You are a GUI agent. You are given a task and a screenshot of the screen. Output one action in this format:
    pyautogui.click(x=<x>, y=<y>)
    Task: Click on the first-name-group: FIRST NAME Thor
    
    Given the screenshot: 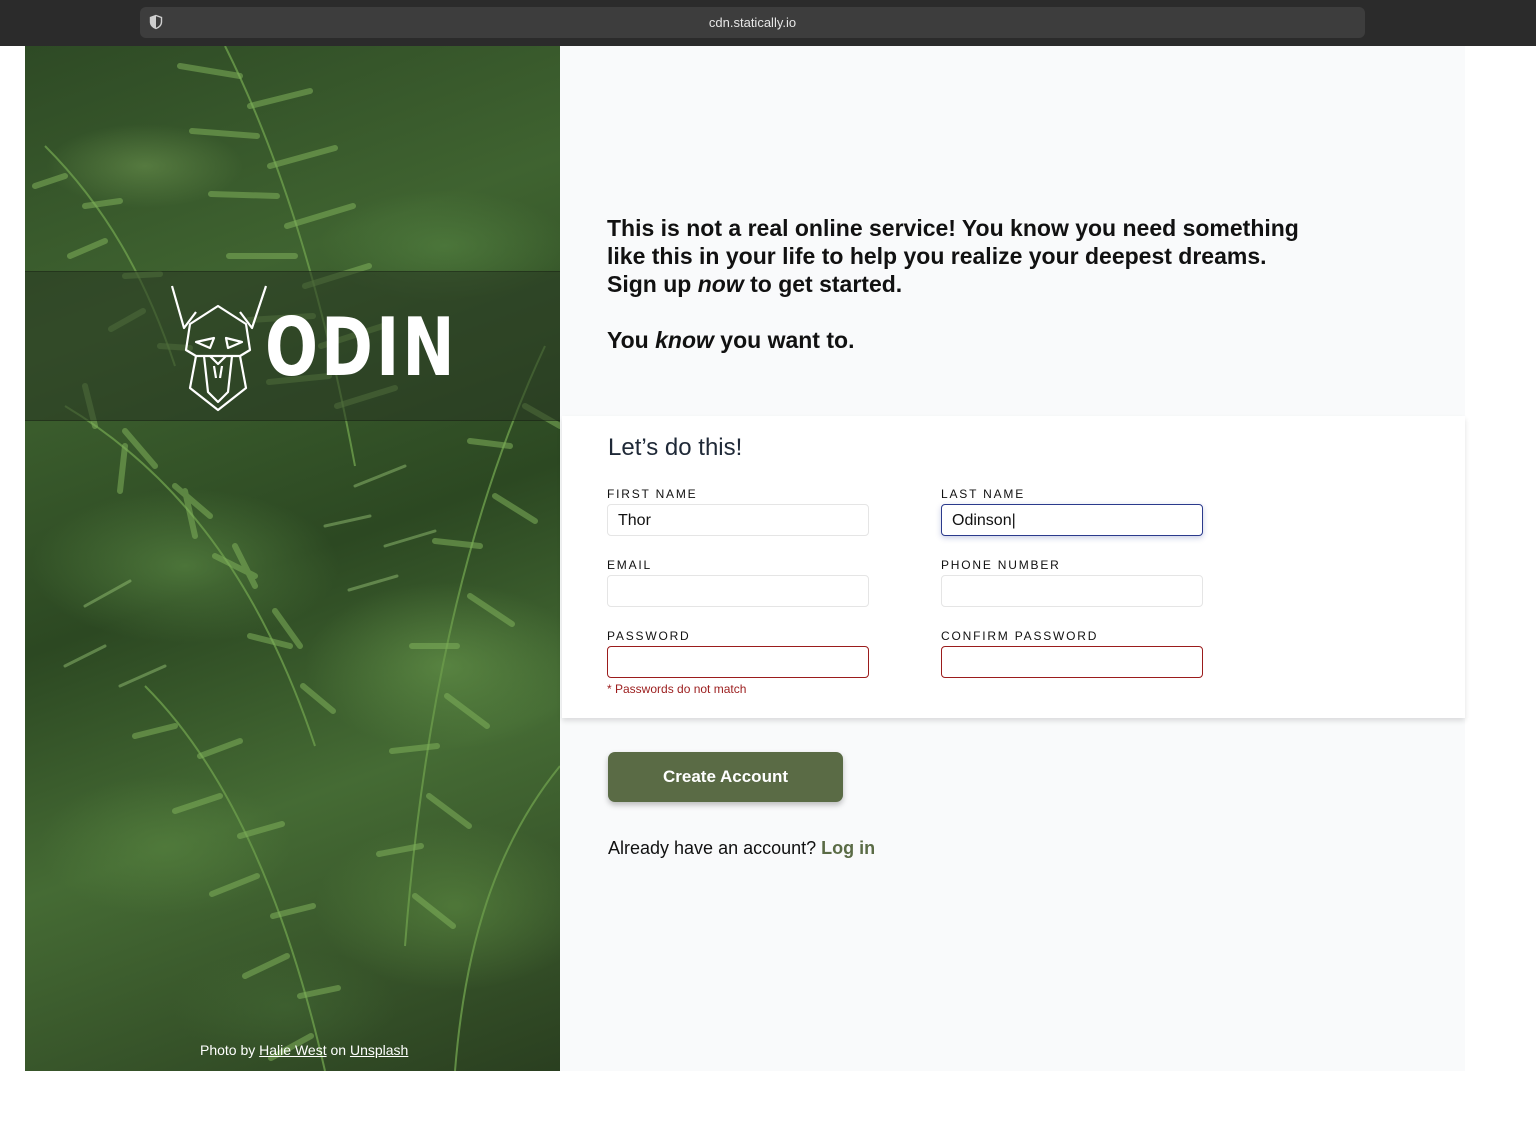 What is the action you would take?
    pyautogui.click(x=738, y=511)
    